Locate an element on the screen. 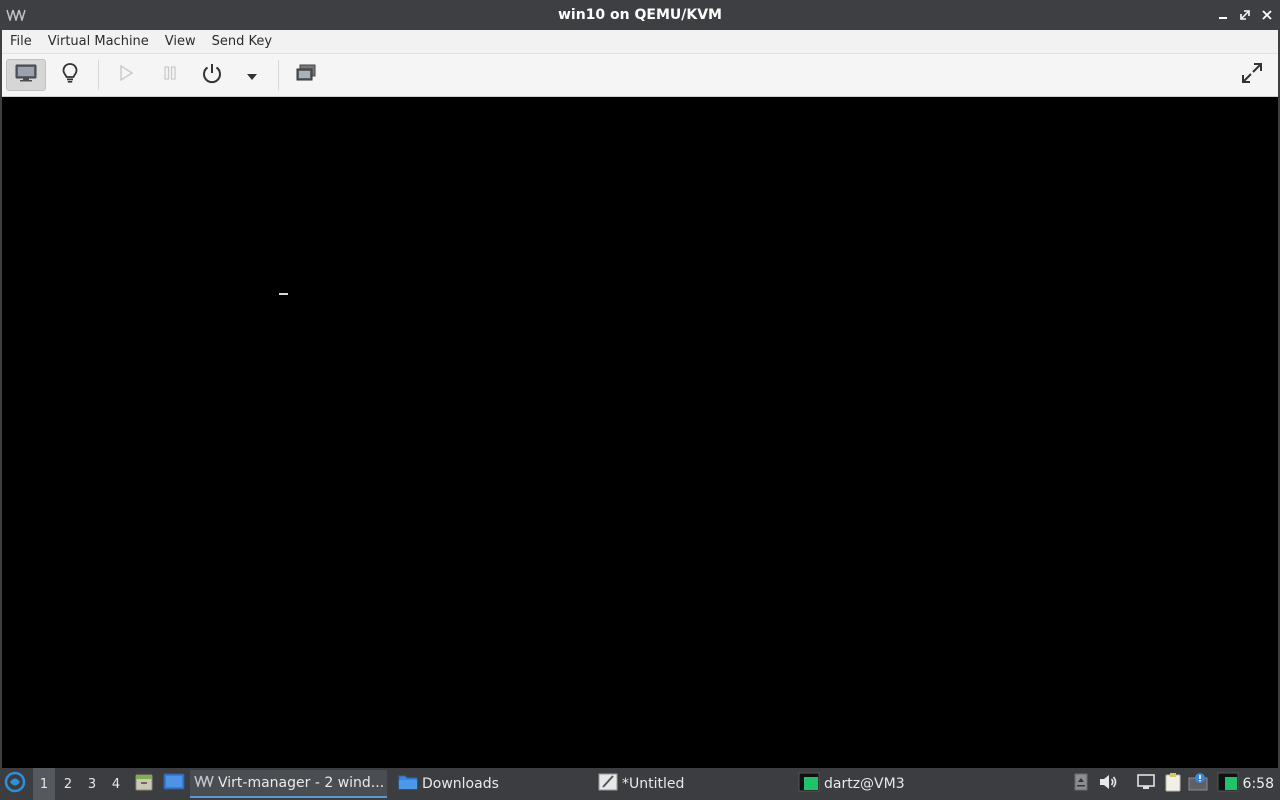 This screenshot has height=800, width=1280. show-details-button is located at coordinates (70, 75).